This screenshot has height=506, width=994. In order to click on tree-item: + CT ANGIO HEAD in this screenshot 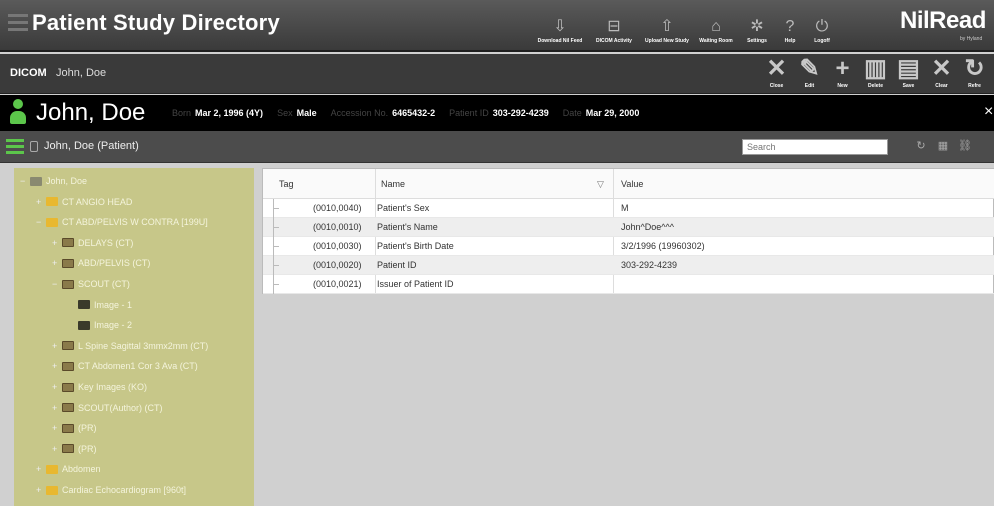, I will do `click(84, 202)`.